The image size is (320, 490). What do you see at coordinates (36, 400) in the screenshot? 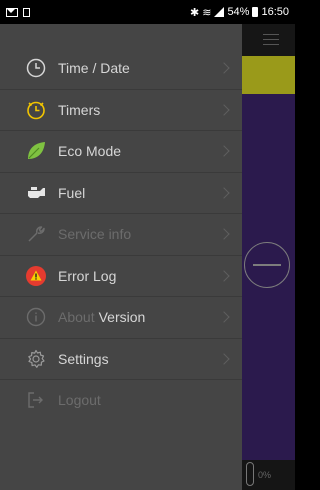
I see `logout-icon` at bounding box center [36, 400].